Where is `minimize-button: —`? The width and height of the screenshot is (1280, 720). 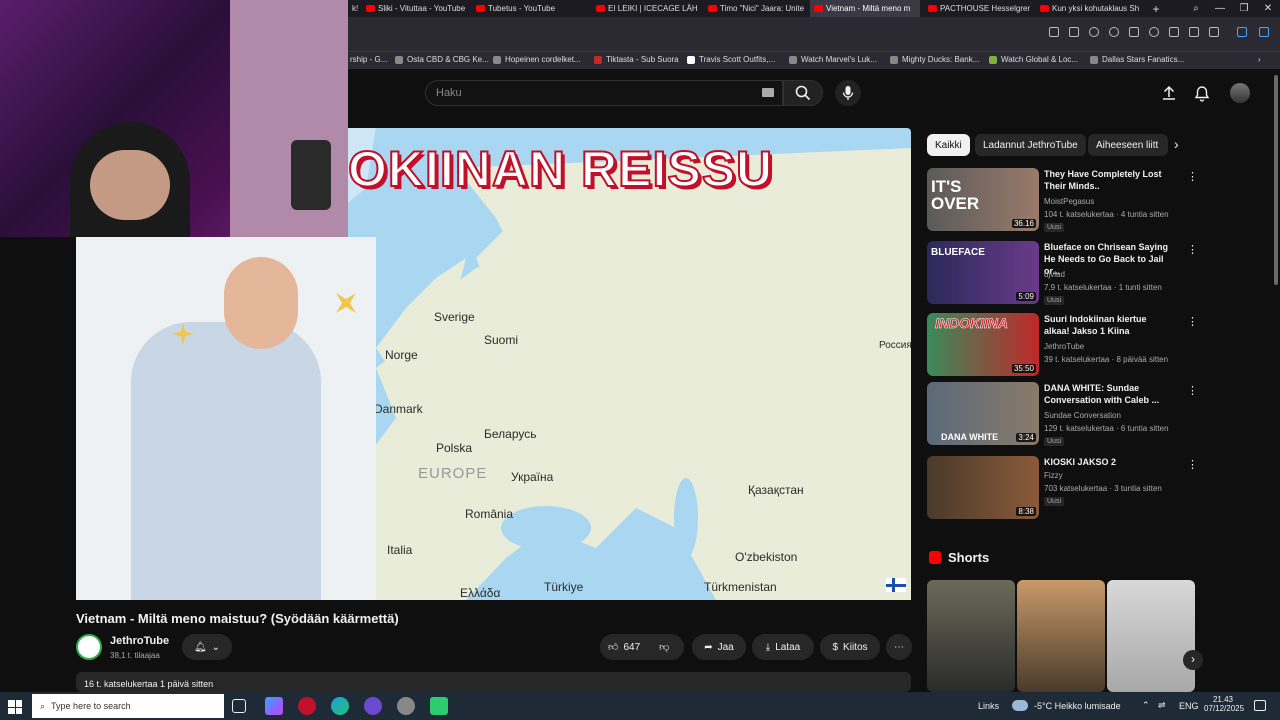 minimize-button: — is located at coordinates (1220, 8).